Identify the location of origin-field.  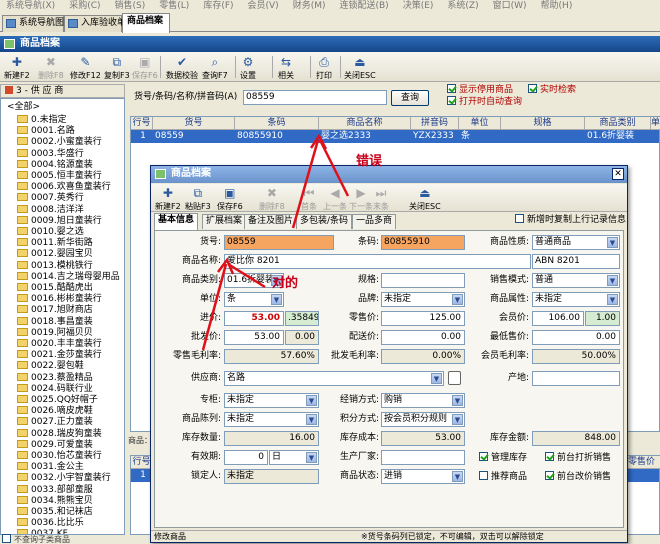
(576, 378).